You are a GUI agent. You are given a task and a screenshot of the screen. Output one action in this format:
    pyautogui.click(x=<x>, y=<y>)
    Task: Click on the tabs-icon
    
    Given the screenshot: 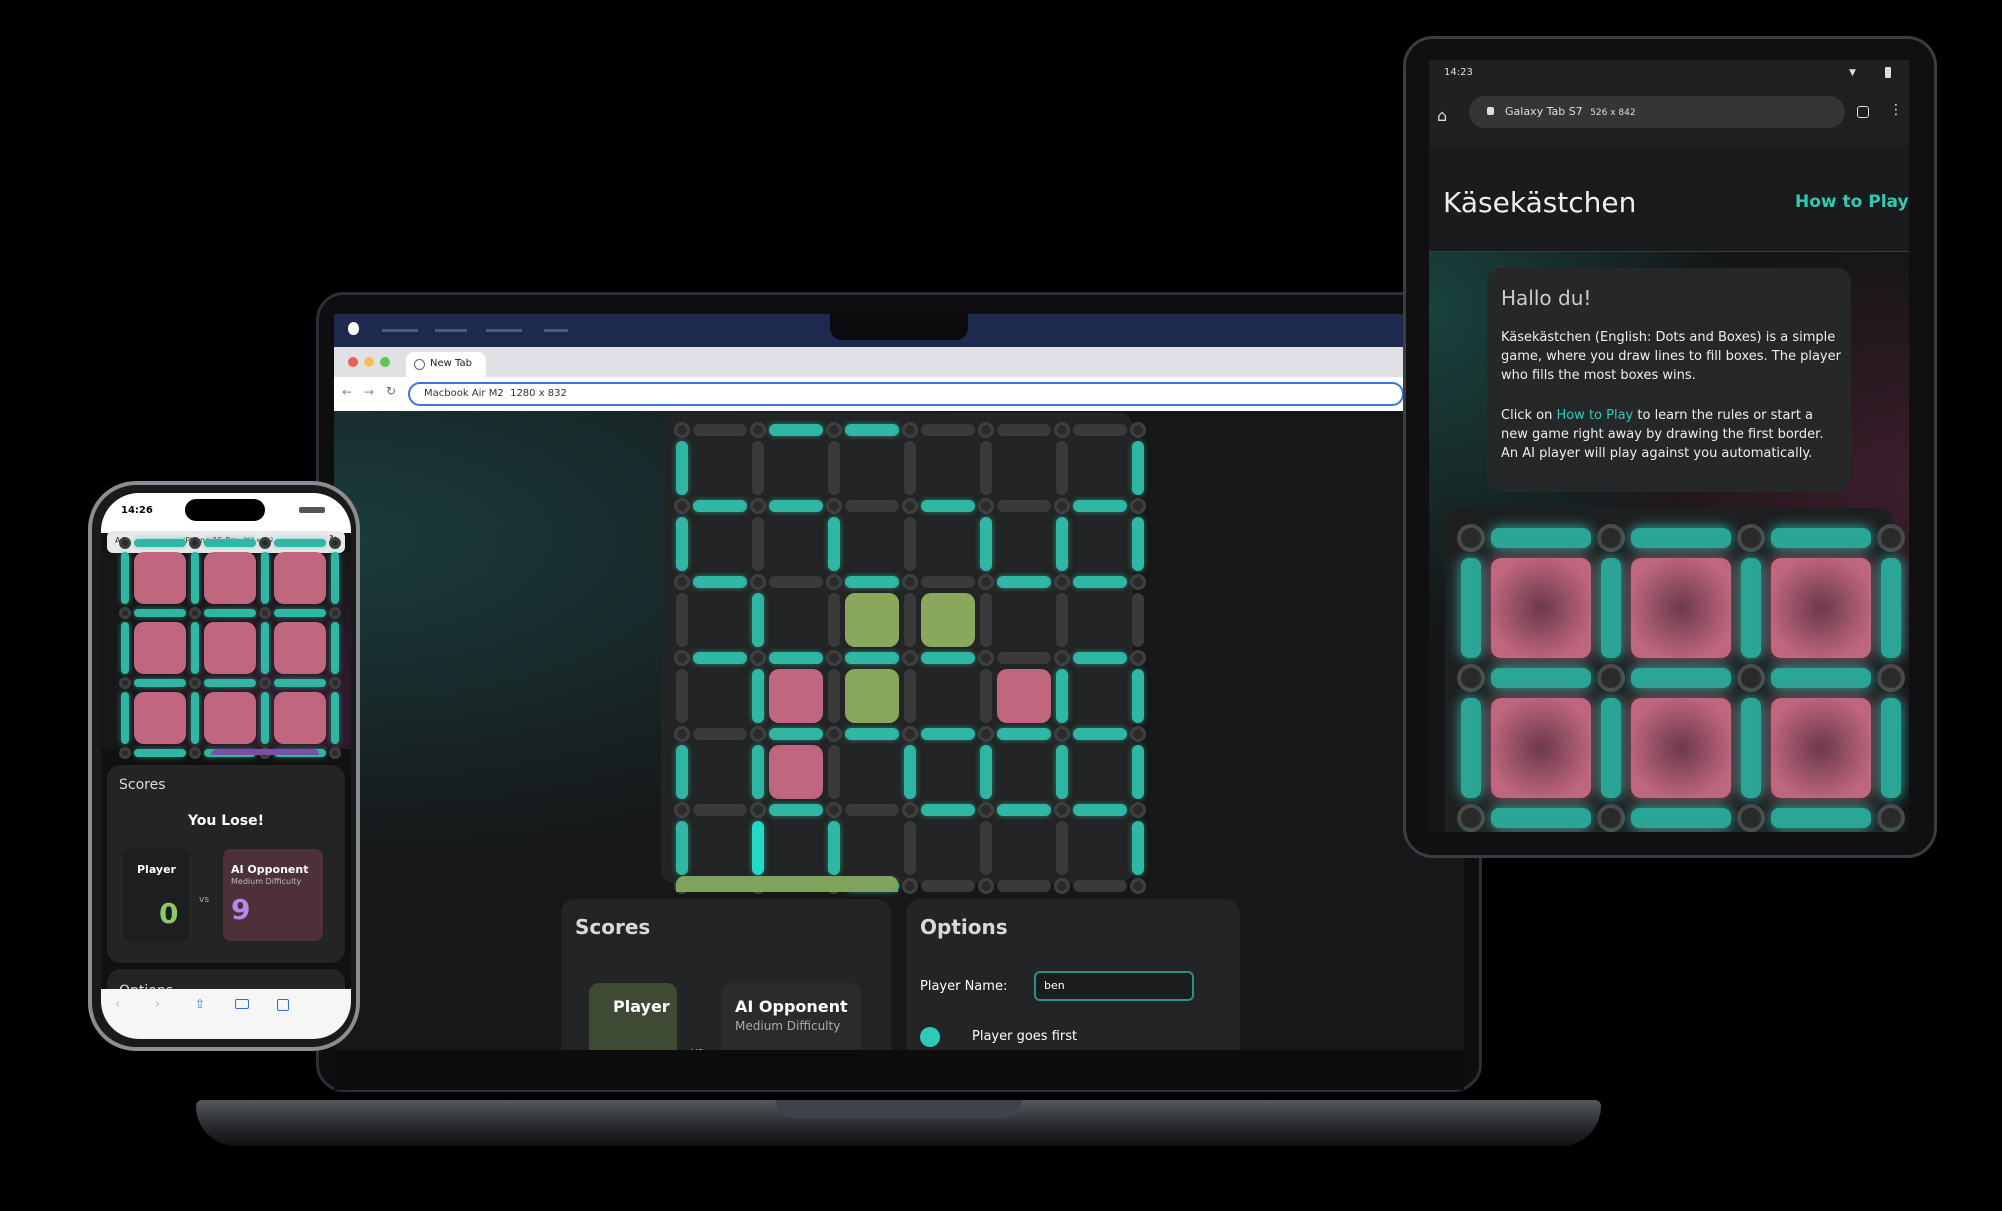 What is the action you would take?
    pyautogui.click(x=283, y=1005)
    